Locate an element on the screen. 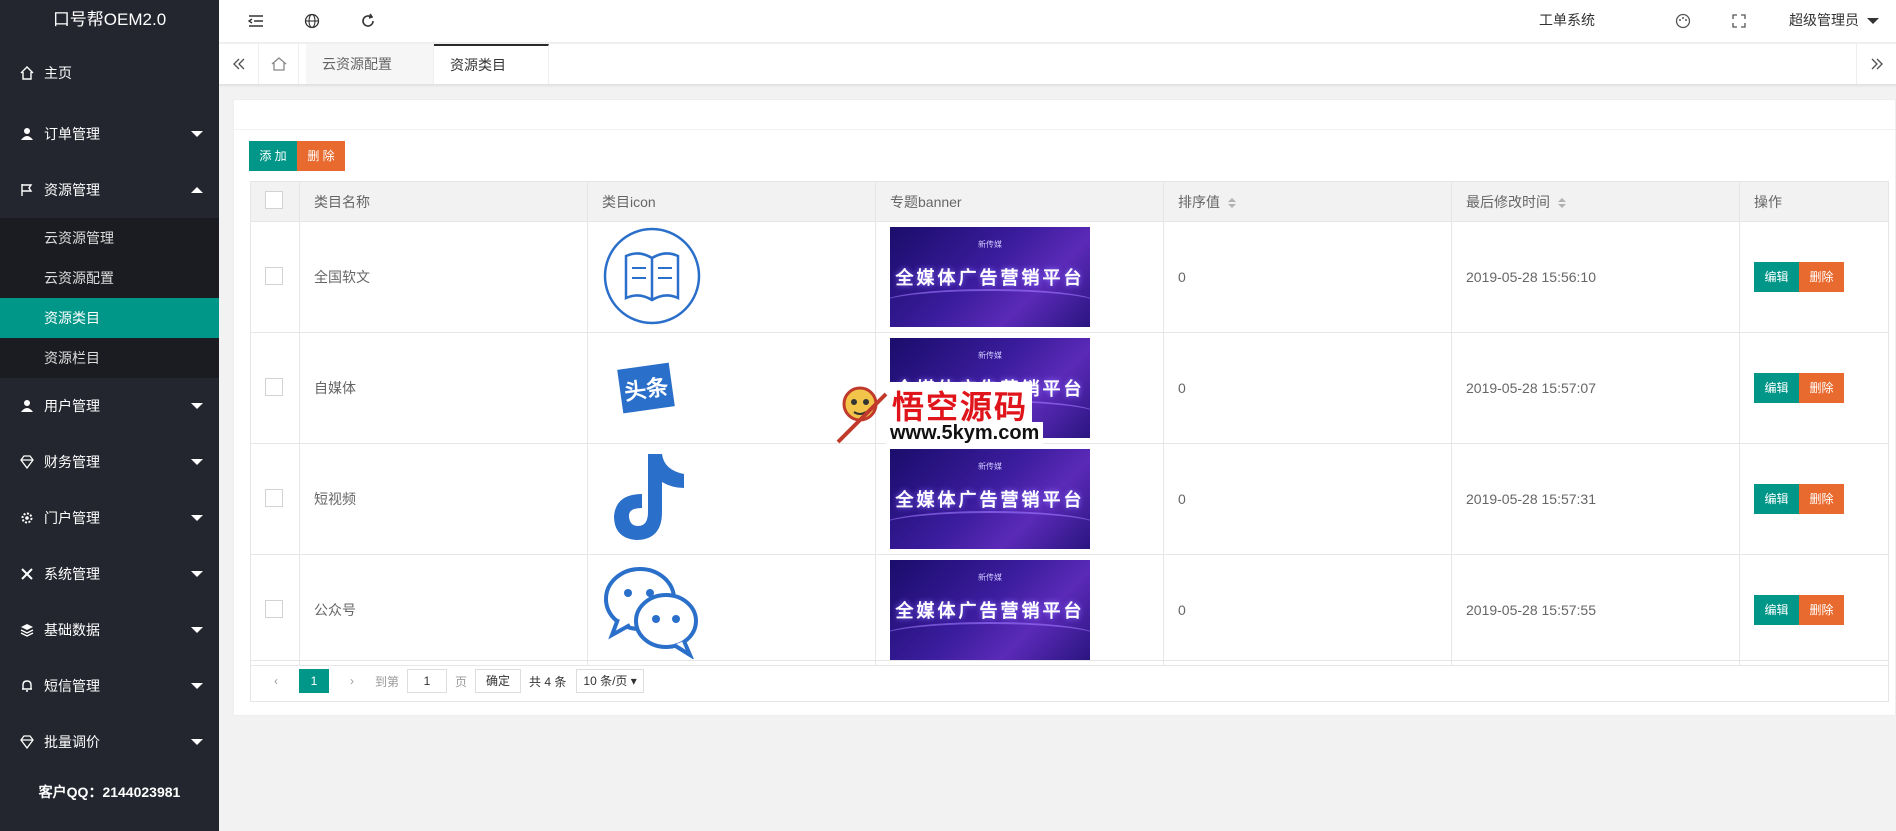  sidebar-item-label: 批量调价 is located at coordinates (72, 742).